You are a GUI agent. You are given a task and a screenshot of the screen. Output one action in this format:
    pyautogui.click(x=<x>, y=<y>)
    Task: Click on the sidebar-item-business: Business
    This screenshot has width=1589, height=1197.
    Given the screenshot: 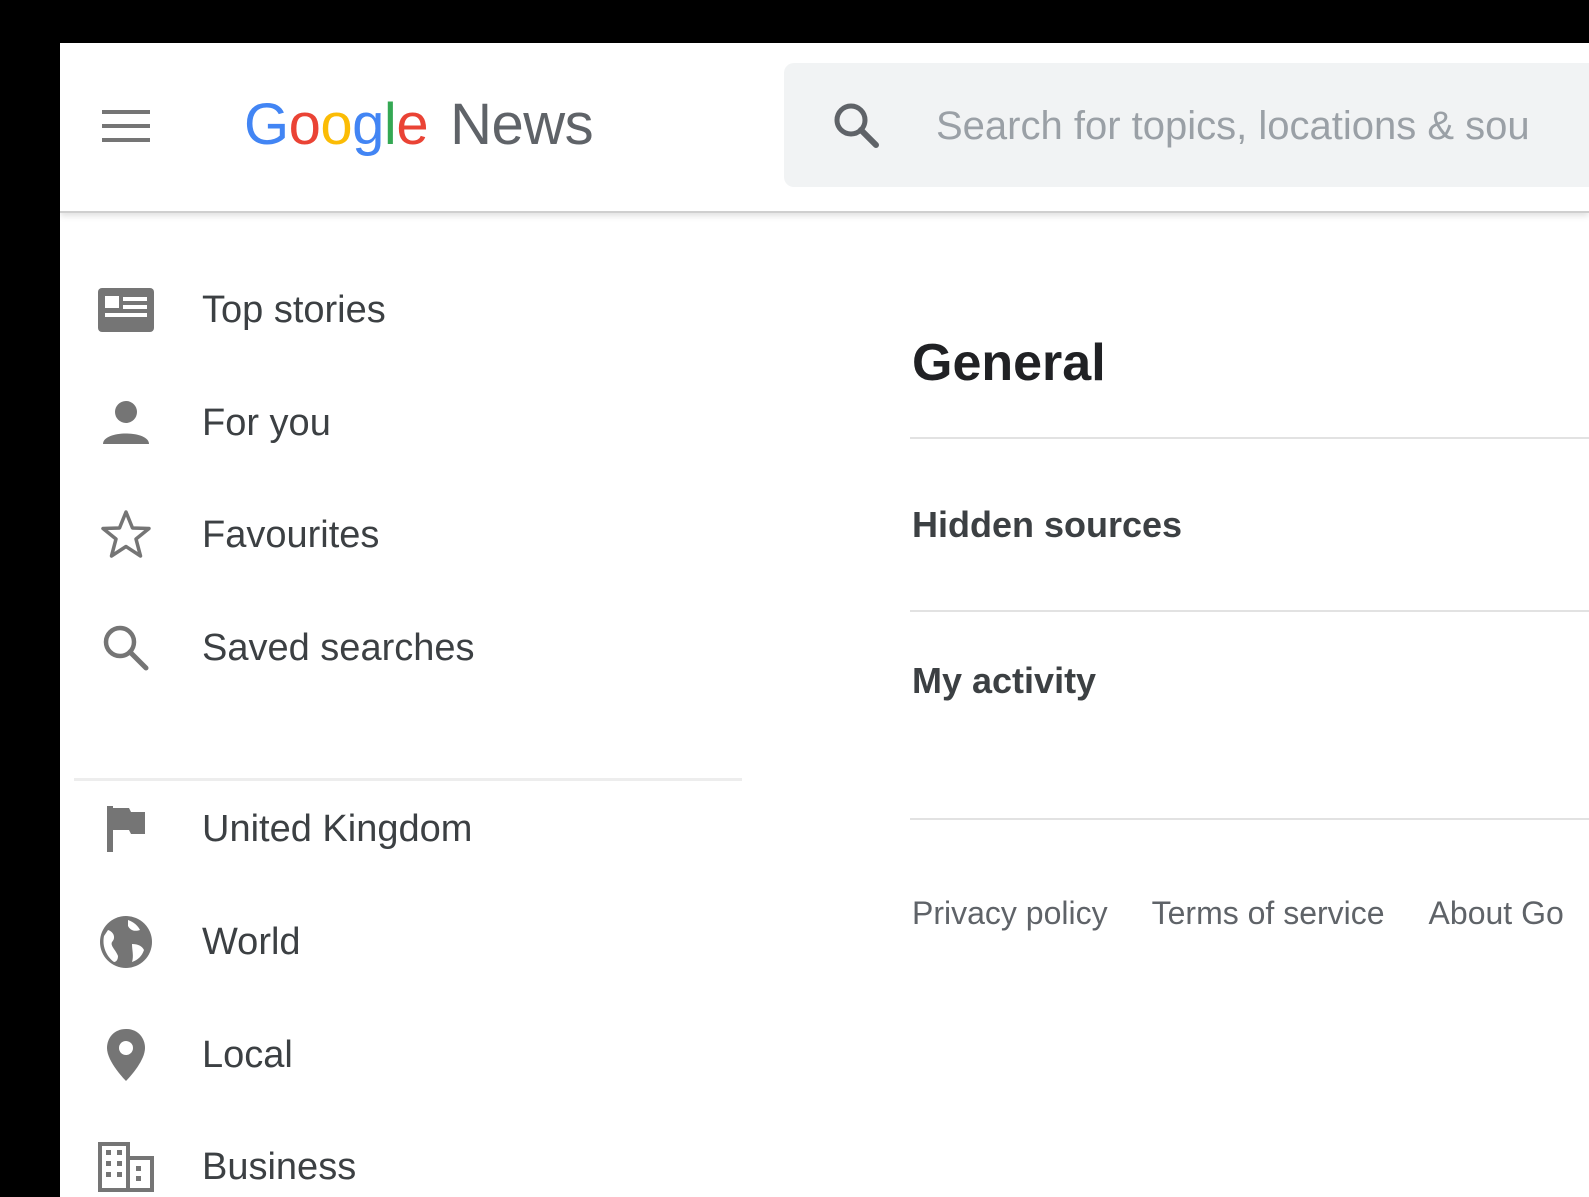 What is the action you would take?
    pyautogui.click(x=400, y=1157)
    